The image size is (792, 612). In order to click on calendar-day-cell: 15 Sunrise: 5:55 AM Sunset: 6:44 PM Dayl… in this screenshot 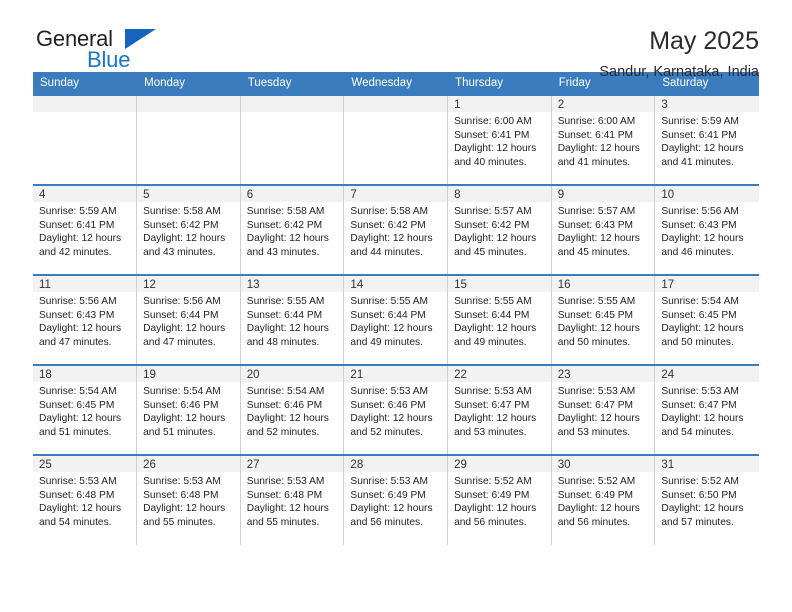, I will do `click(499, 319)`.